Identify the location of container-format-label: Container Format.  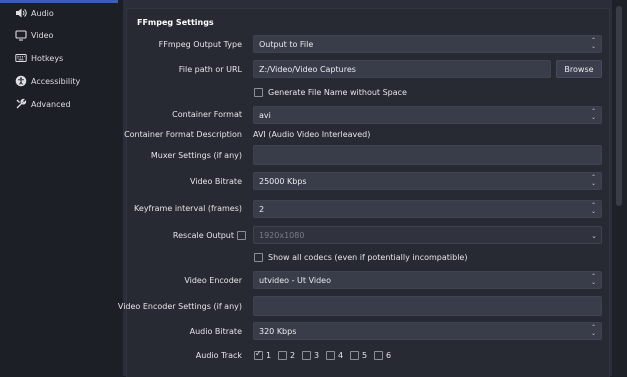
(207, 114).